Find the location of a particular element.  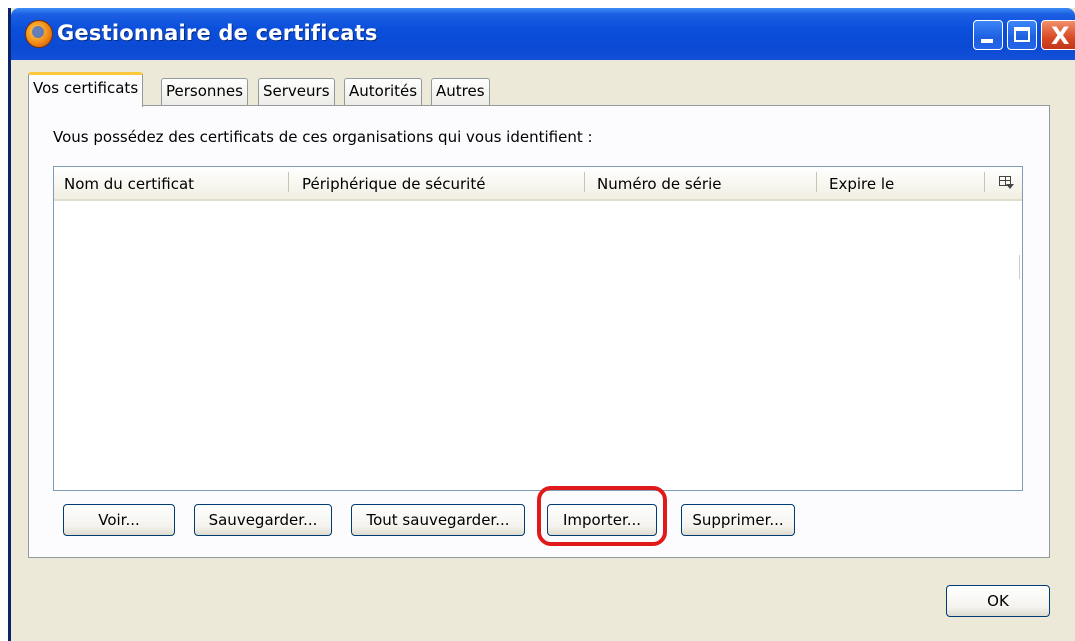

minimize-button is located at coordinates (988, 35).